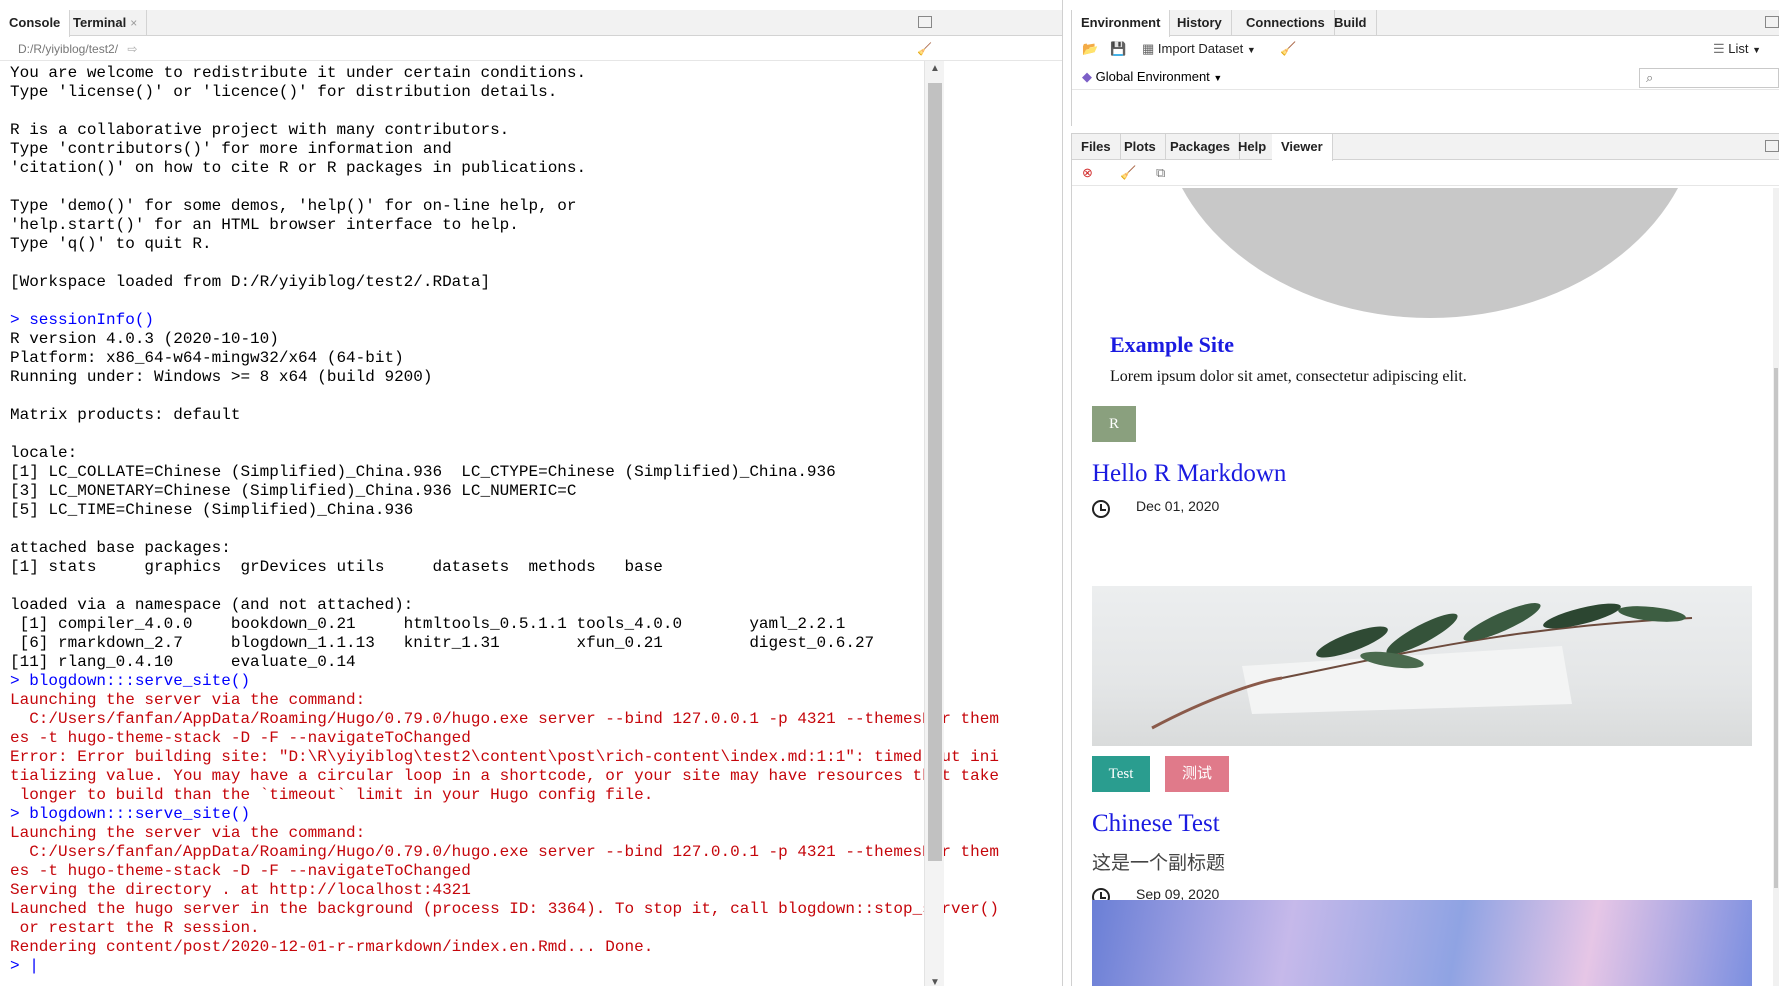 Image resolution: width=1779 pixels, height=986 pixels. What do you see at coordinates (68, 49) in the screenshot?
I see `working-directory: D:/R/yiyiblog/test2/` at bounding box center [68, 49].